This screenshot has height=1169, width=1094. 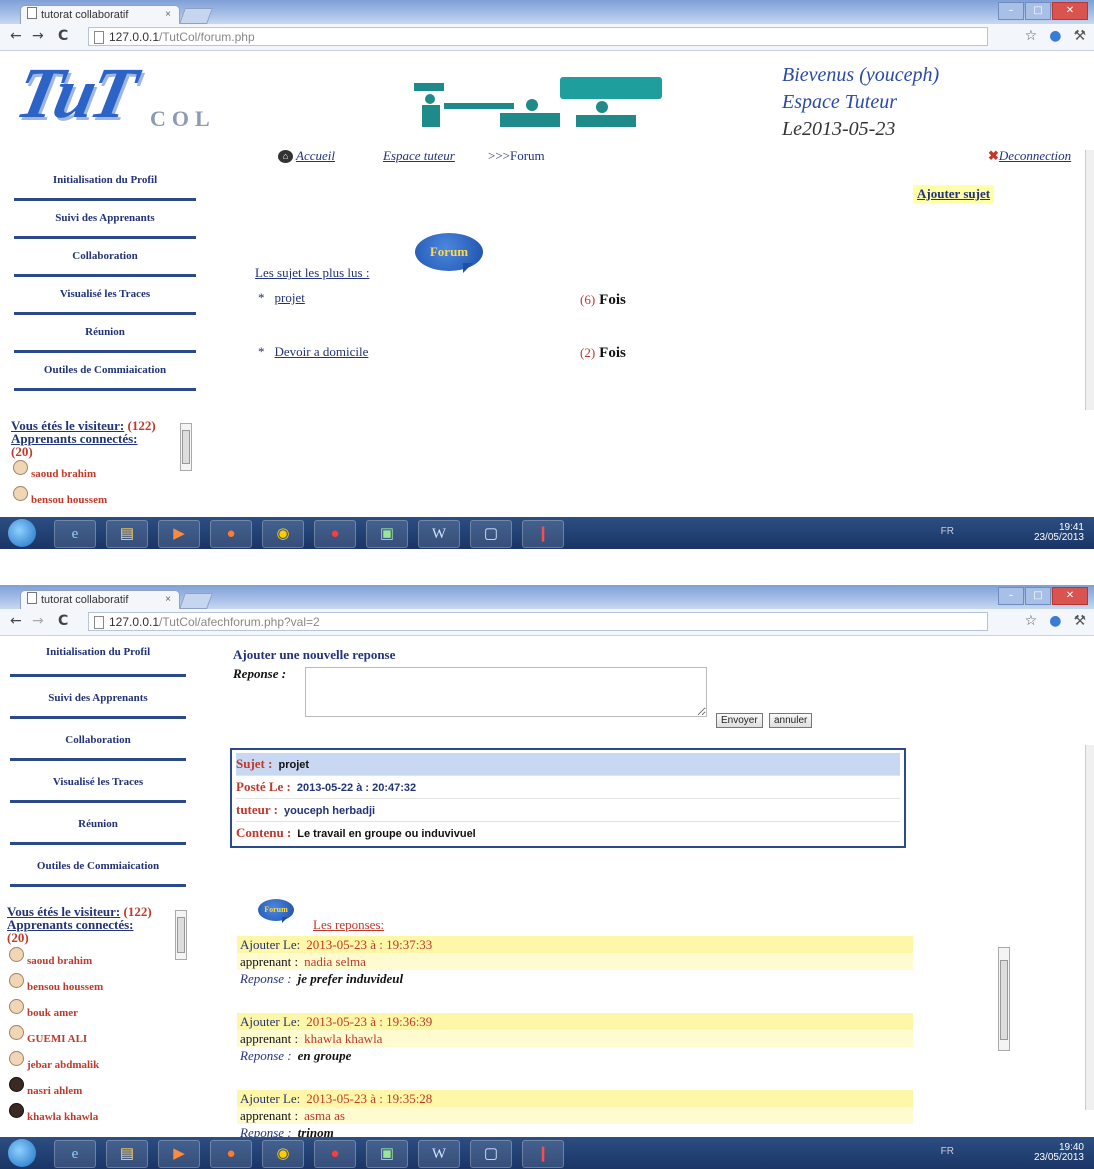 What do you see at coordinates (791, 720) in the screenshot?
I see `cancel-button: annuler` at bounding box center [791, 720].